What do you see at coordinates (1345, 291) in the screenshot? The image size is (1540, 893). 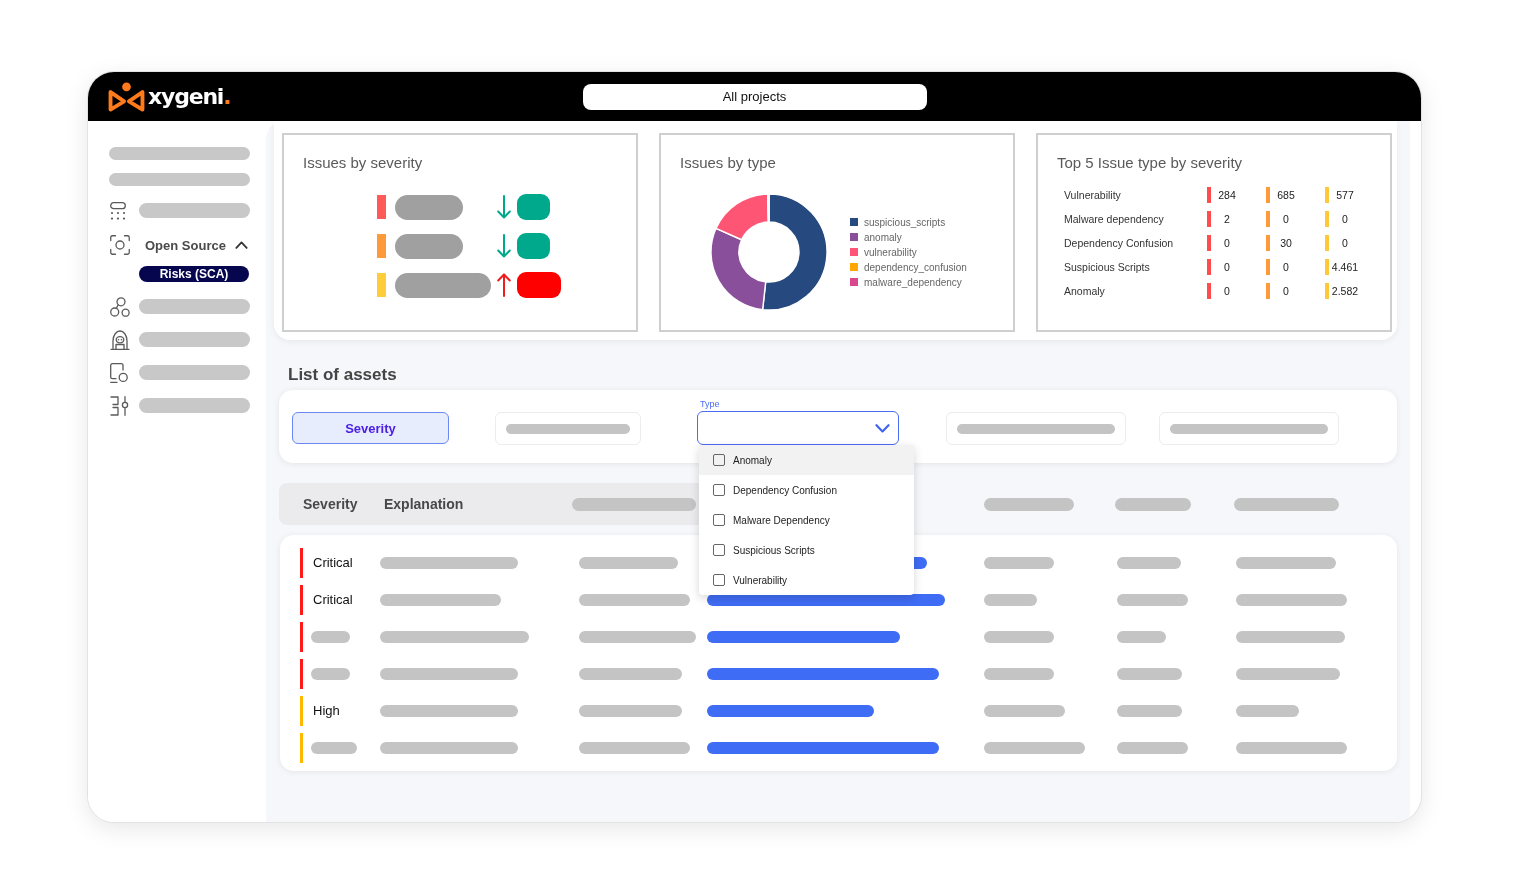 I see `count-value: 2.582` at bounding box center [1345, 291].